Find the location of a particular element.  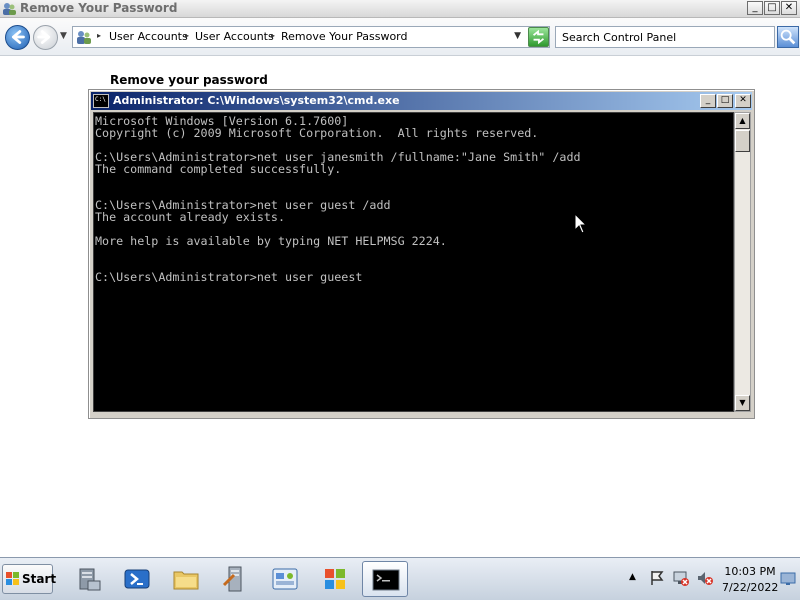

minimize-button: _ is located at coordinates (755, 8).